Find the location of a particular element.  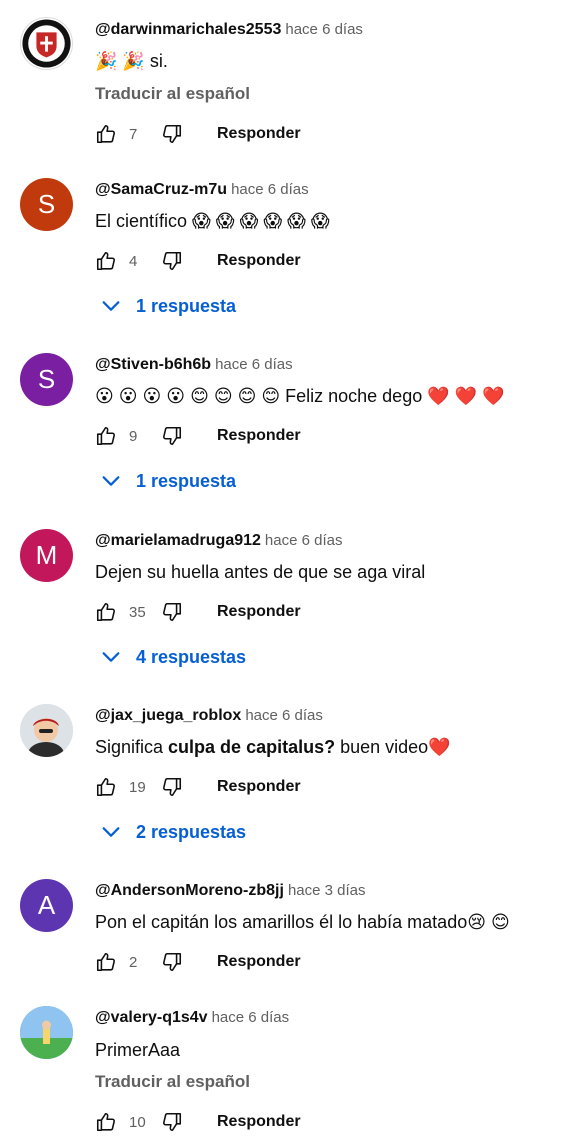

crest-logo-icon is located at coordinates (46, 43).